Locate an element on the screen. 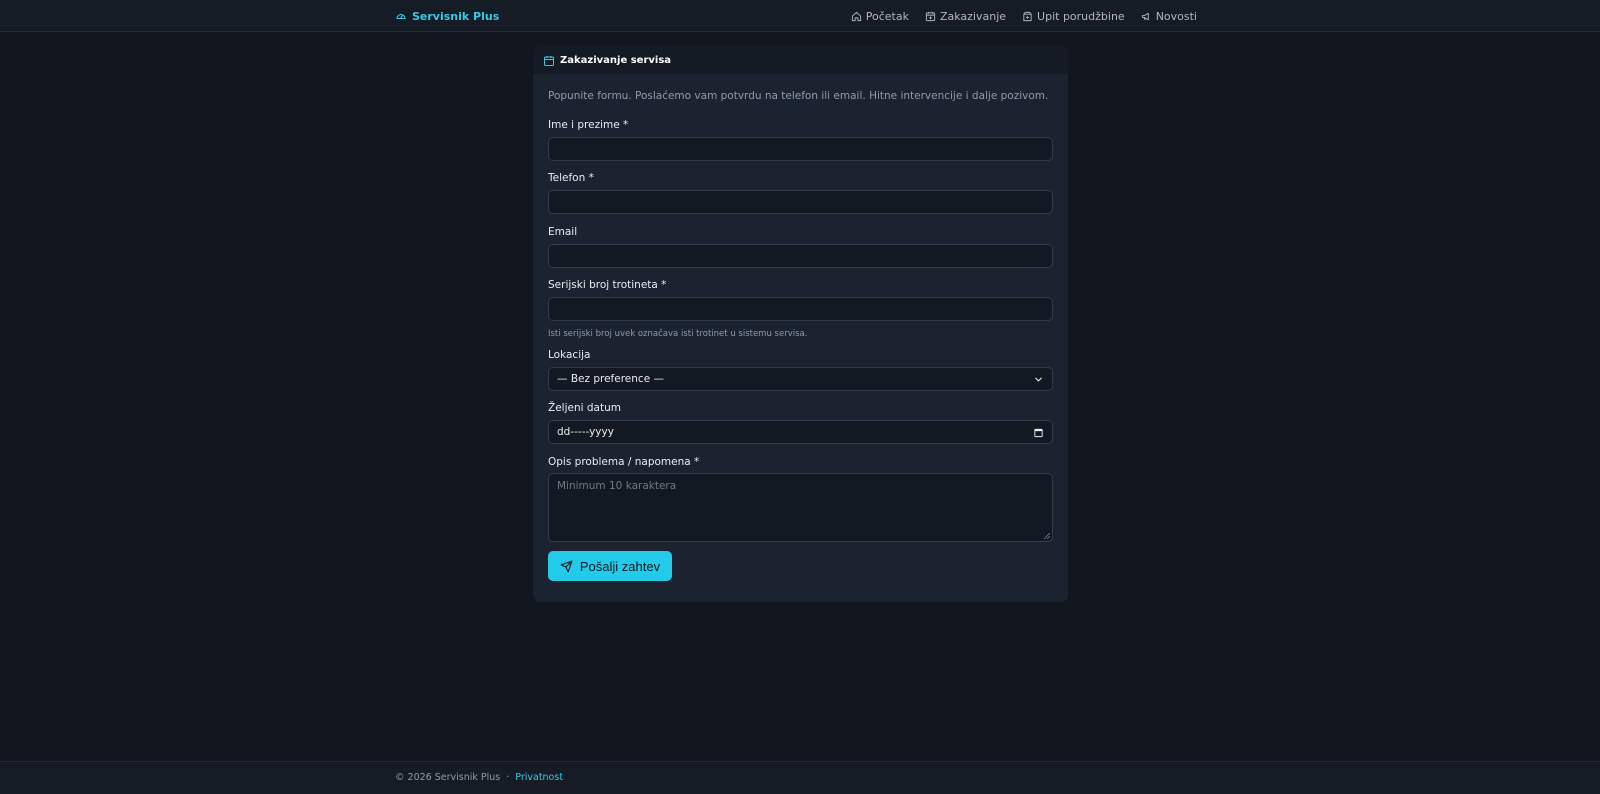  date-input: dd-----yyyy is located at coordinates (800, 432).